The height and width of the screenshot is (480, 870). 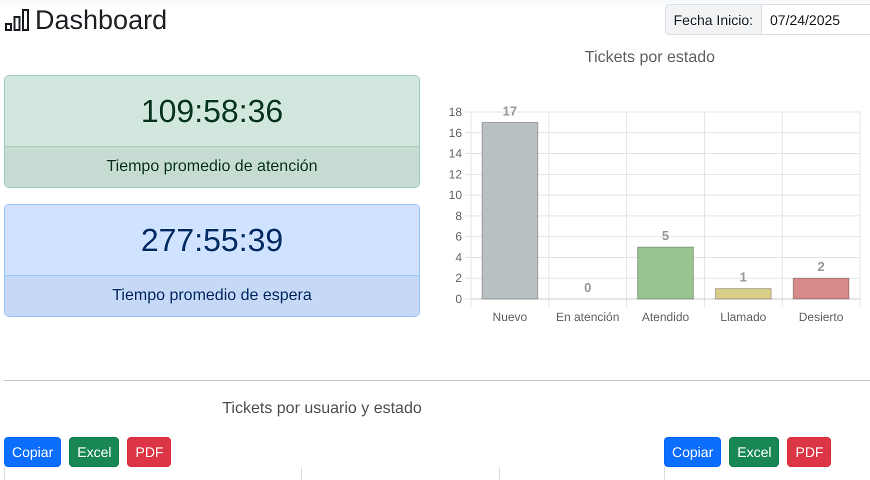 What do you see at coordinates (458, 299) in the screenshot?
I see `axis-tick-label: 0` at bounding box center [458, 299].